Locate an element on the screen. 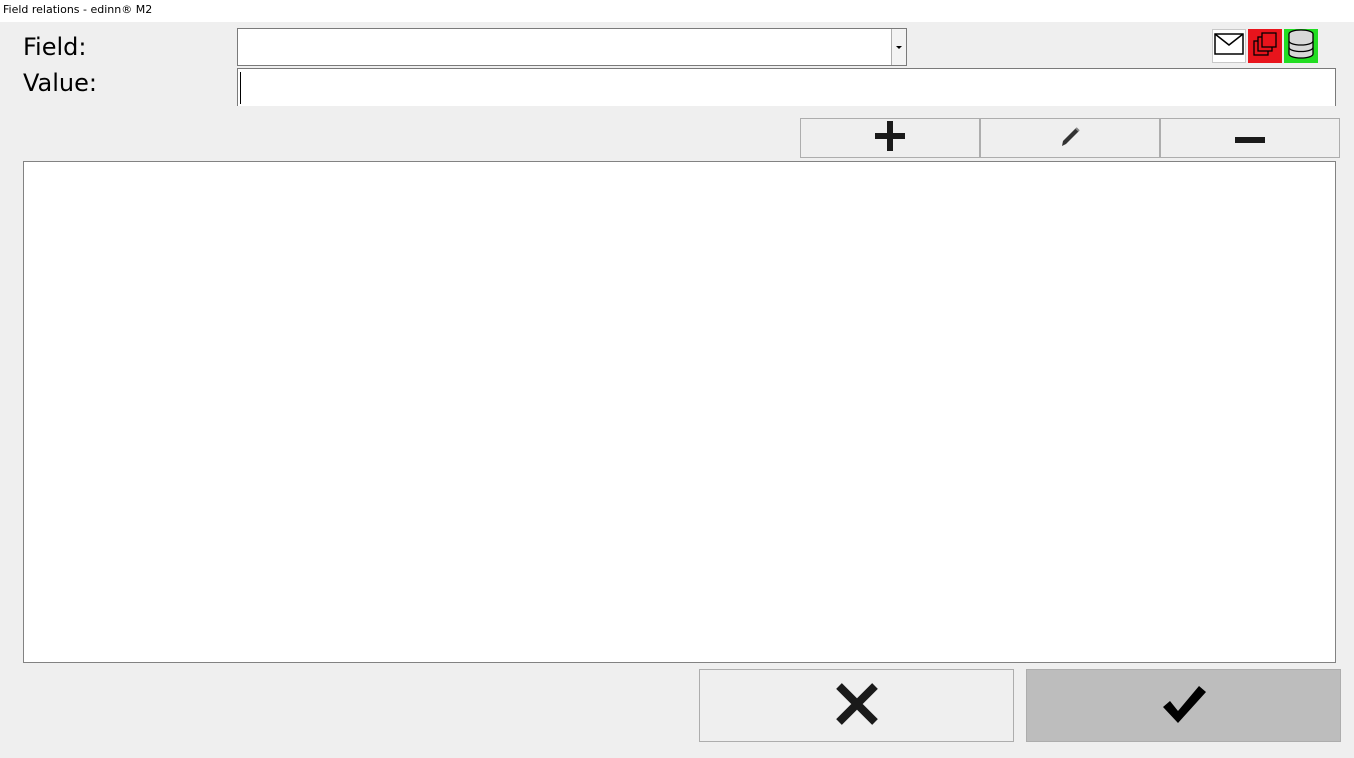 This screenshot has width=1354, height=758. add-button is located at coordinates (890, 138).